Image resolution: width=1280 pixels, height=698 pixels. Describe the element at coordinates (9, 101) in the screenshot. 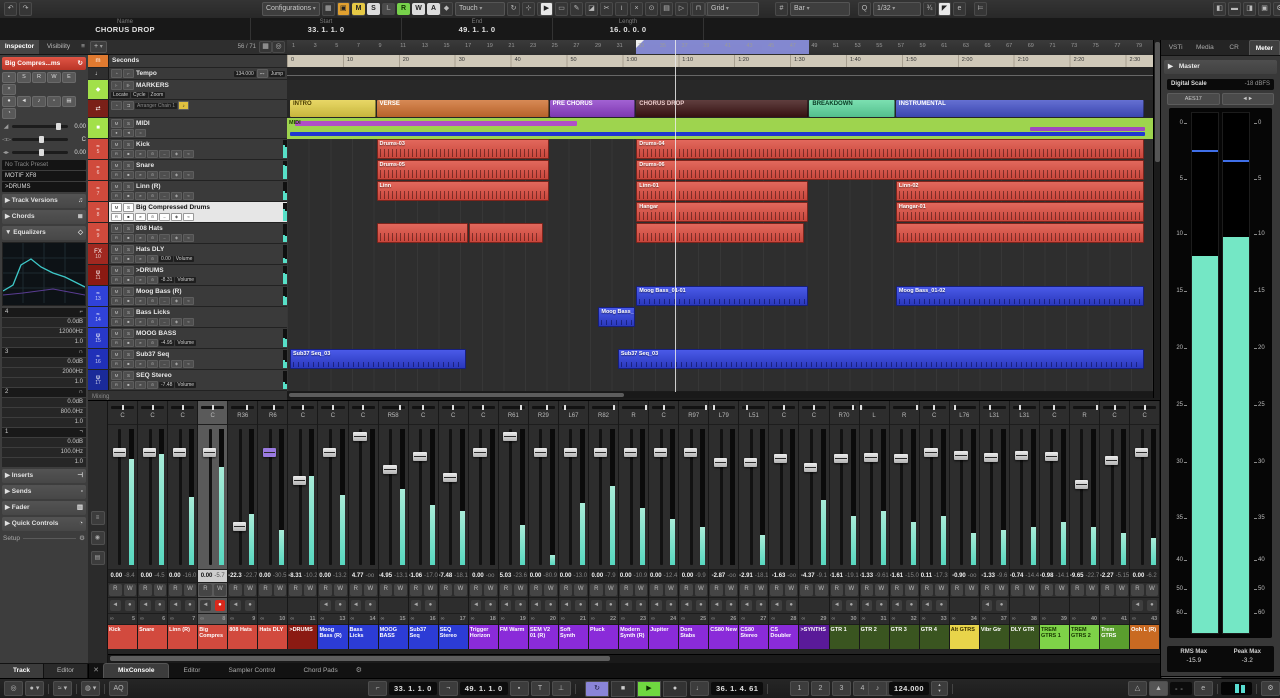

I see `inspector-button-r2-0: ●` at that location.